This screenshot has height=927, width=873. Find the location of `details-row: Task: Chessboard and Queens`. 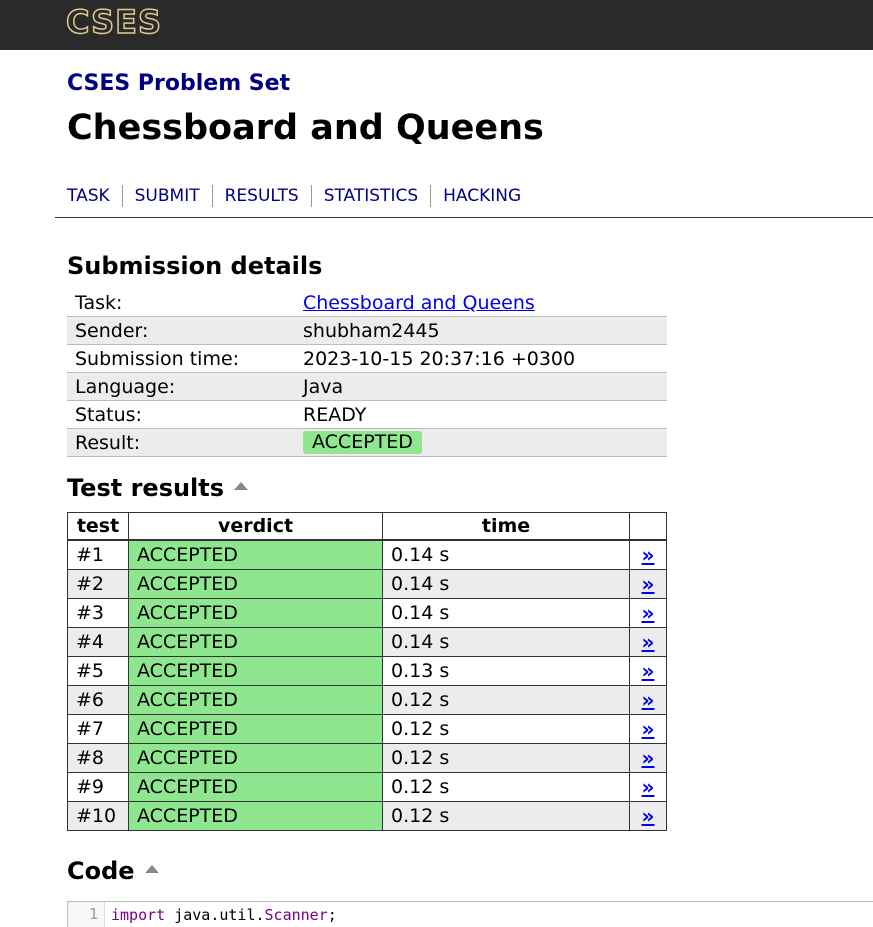

details-row: Task: Chessboard and Queens is located at coordinates (367, 303).